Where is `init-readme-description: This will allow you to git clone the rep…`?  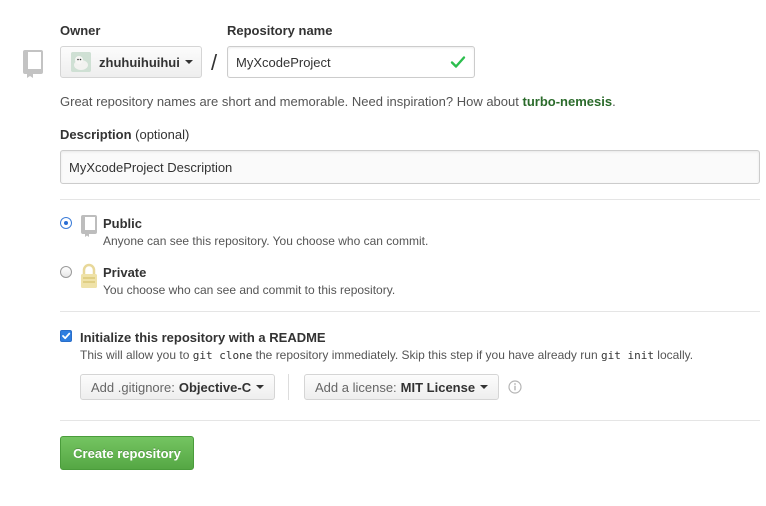 init-readme-description: This will allow you to git clone the rep… is located at coordinates (386, 355).